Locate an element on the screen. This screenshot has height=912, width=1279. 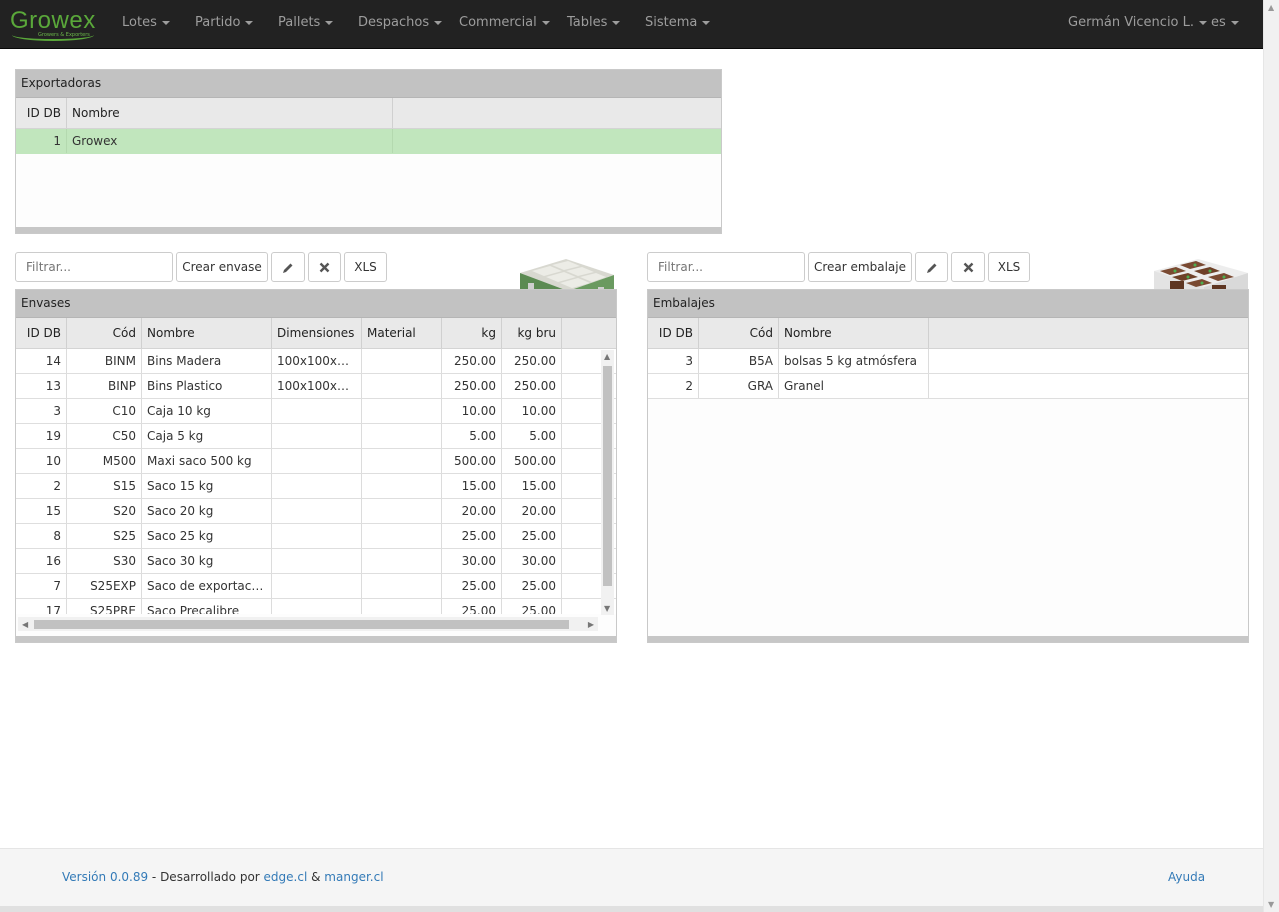
envases-vertical-scrollbar: ▲ ▼ is located at coordinates (607, 482).